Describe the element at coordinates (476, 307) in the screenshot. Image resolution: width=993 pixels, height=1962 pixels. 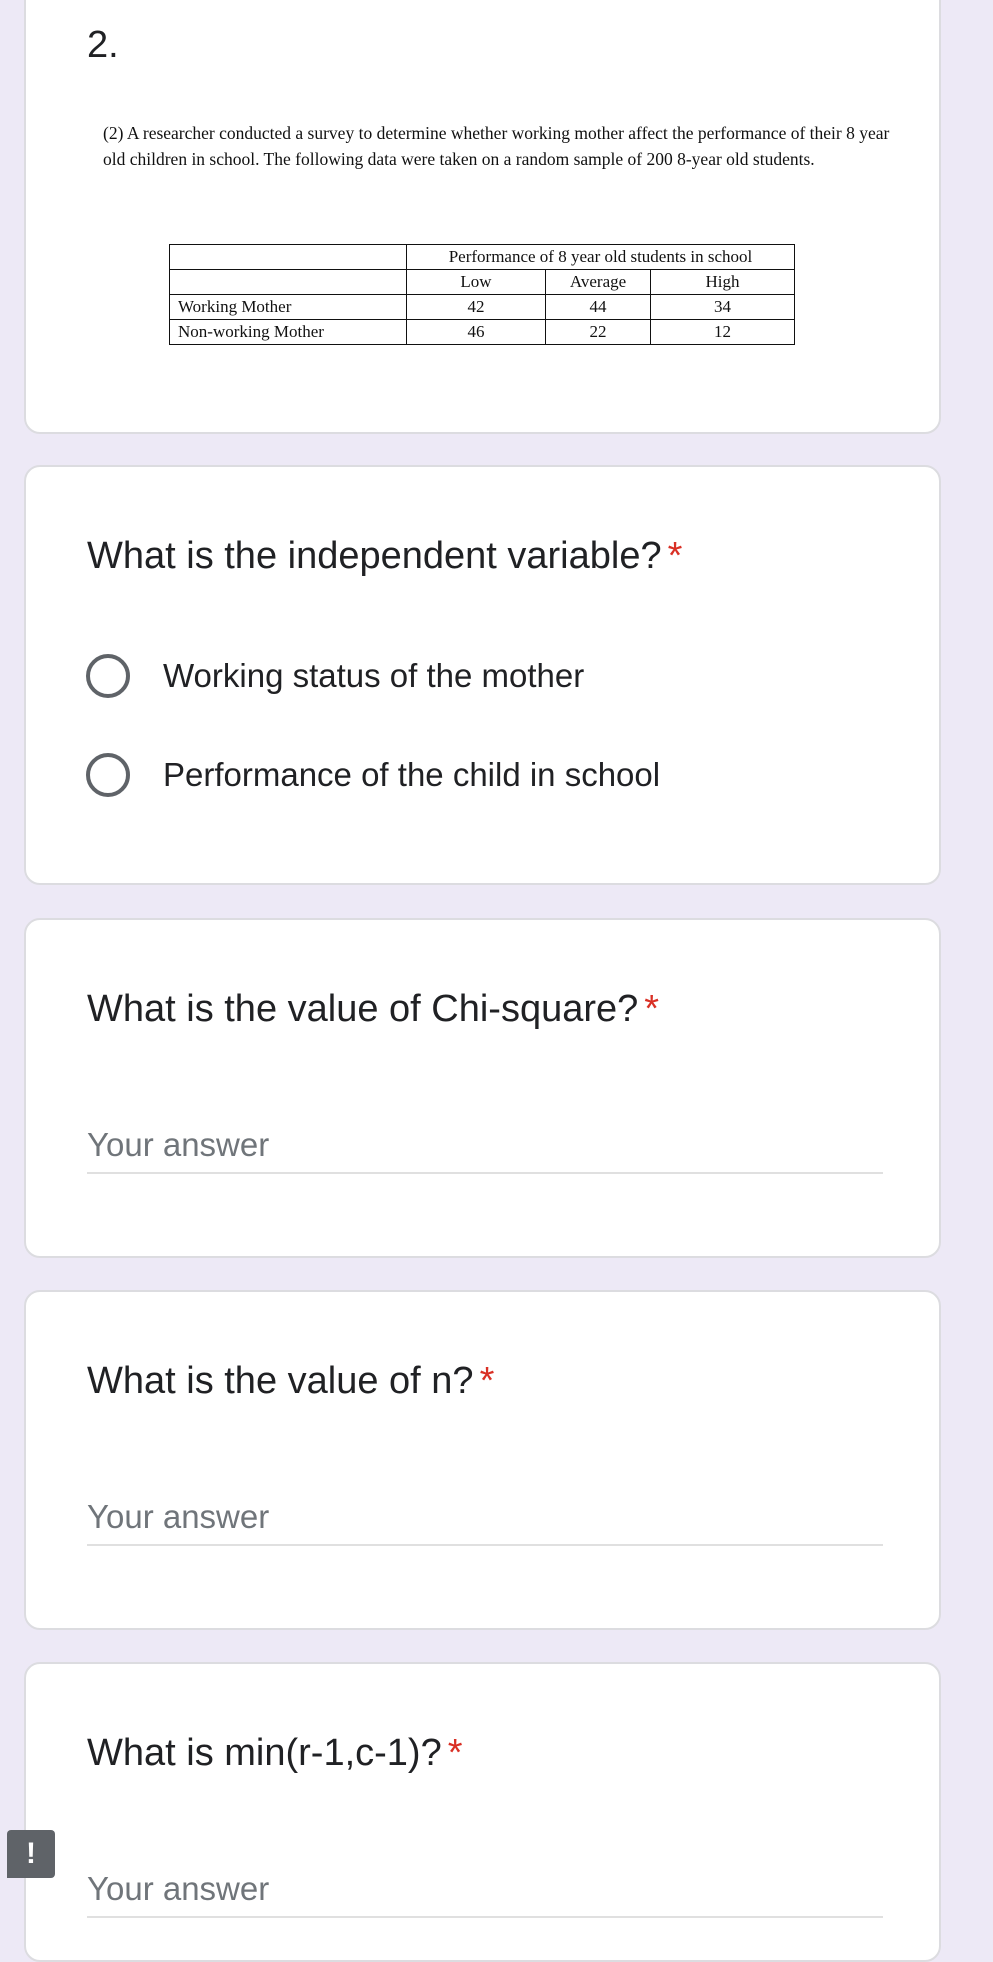
I see `table-cell: 42` at that location.